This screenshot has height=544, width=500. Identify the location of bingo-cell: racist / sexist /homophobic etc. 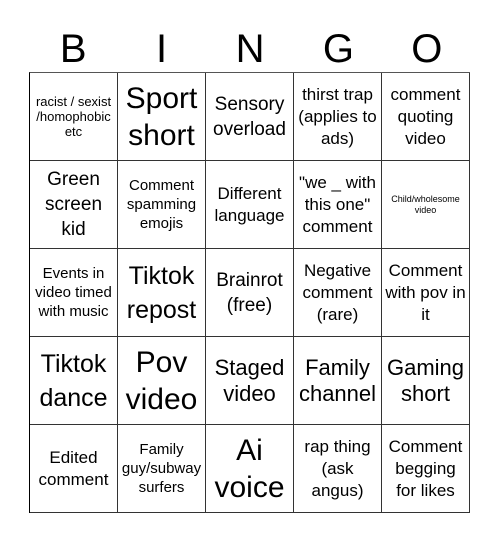
(74, 117).